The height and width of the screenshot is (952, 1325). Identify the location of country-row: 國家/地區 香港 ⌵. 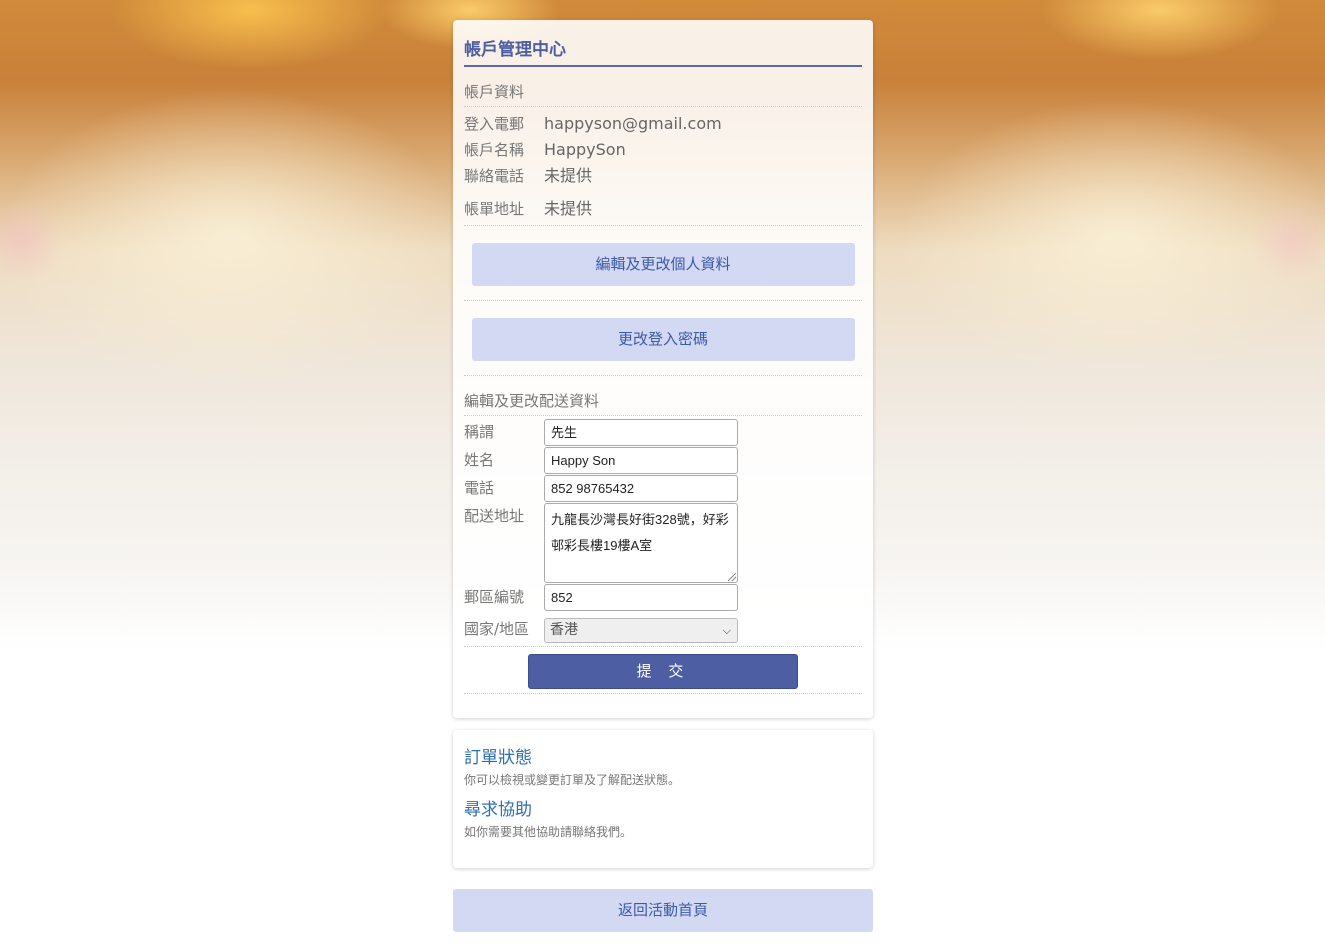
(663, 629).